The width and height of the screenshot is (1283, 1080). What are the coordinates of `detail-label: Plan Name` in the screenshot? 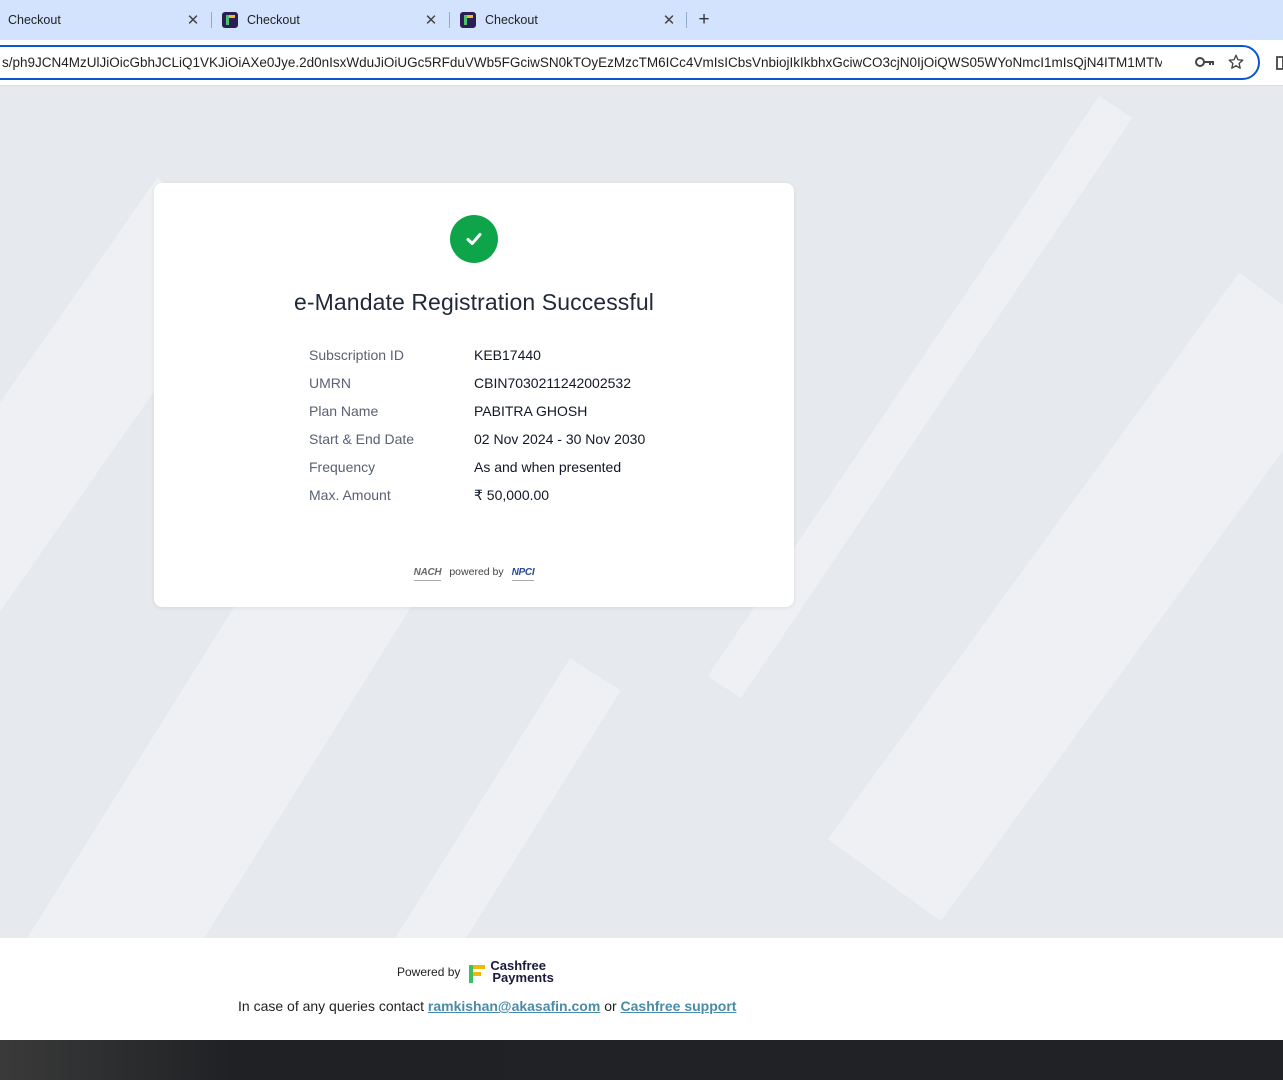 It's located at (344, 411).